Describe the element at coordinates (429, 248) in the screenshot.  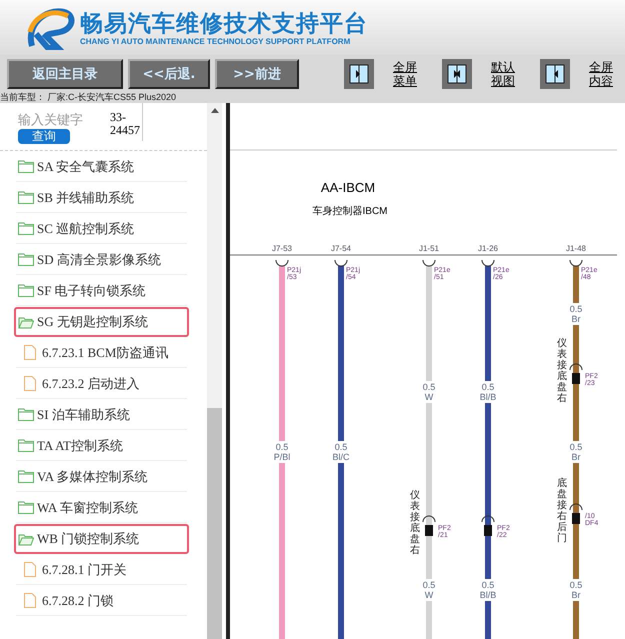
I see `pin-label: J1-51` at that location.